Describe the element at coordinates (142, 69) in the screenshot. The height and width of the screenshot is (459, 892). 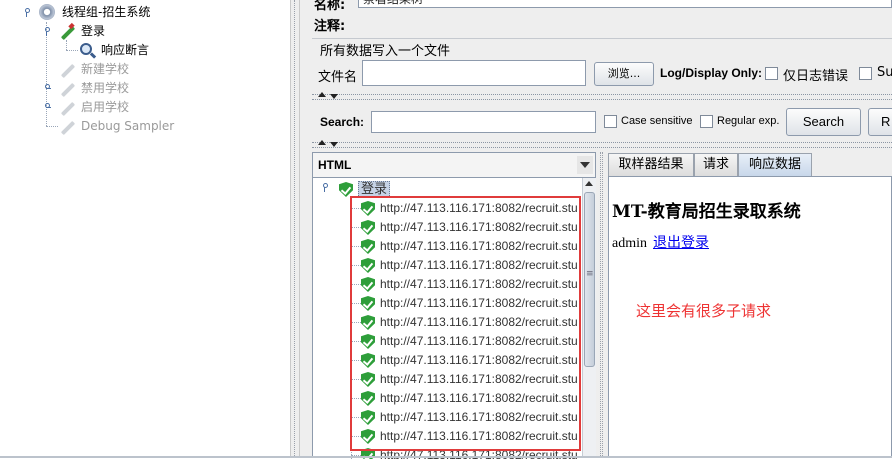
I see `tree-node-new-school: 新建学校` at that location.